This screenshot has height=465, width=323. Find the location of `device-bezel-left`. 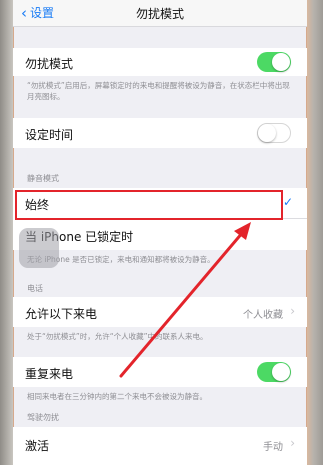

device-bezel-left is located at coordinates (6, 232).